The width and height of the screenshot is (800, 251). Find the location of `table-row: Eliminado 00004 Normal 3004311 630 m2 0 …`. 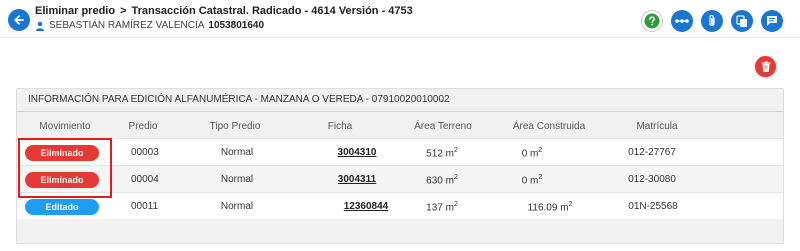

table-row: Eliminado 00004 Normal 3004311 630 m2 0 … is located at coordinates (400, 178).